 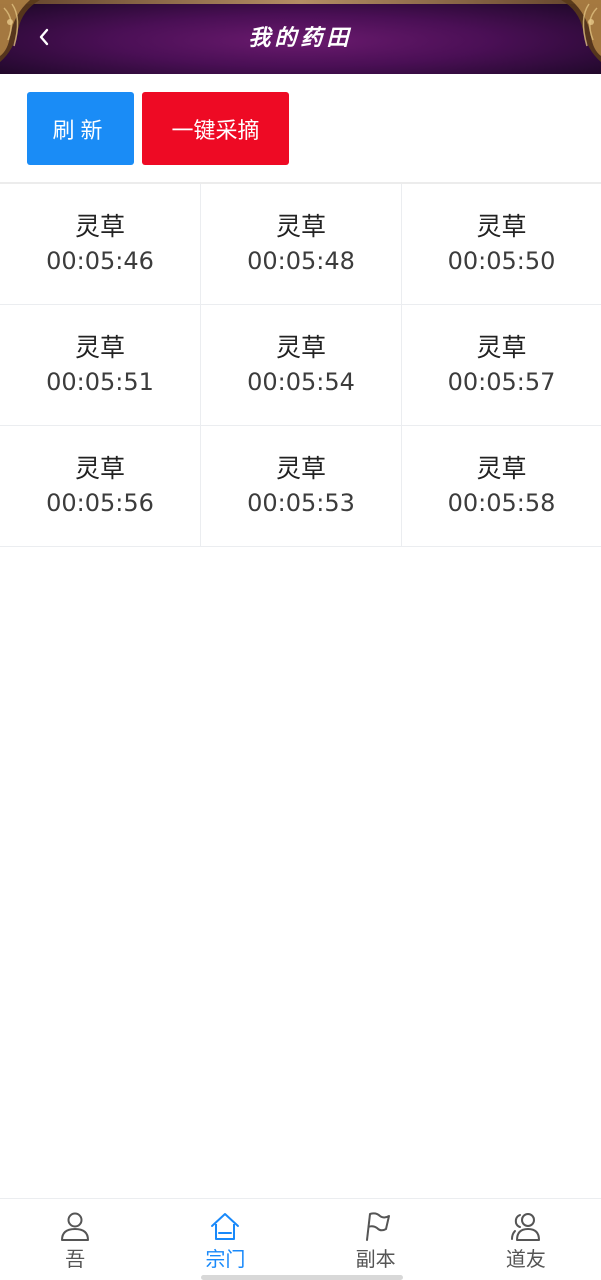 I want to click on person-icon, so click(x=75, y=1226).